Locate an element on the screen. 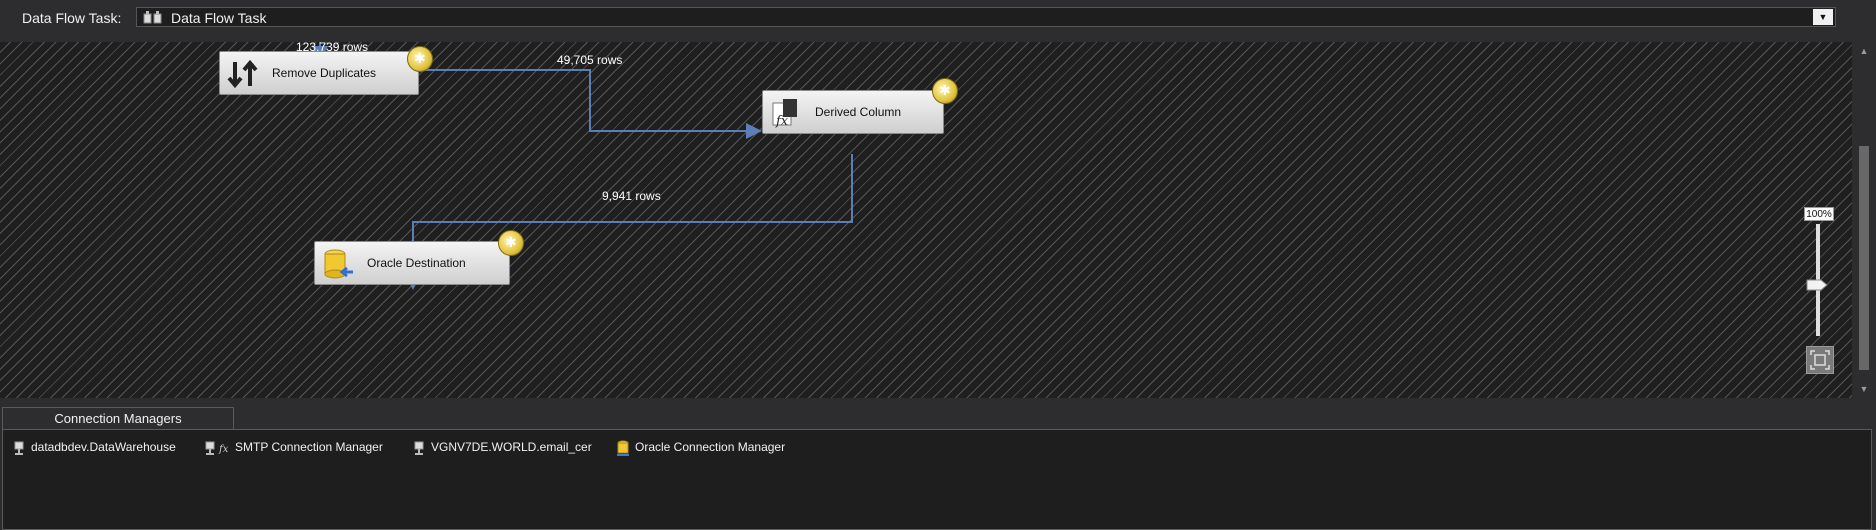 This screenshot has height=530, width=1876. zoom-to-fit-button is located at coordinates (1820, 360).